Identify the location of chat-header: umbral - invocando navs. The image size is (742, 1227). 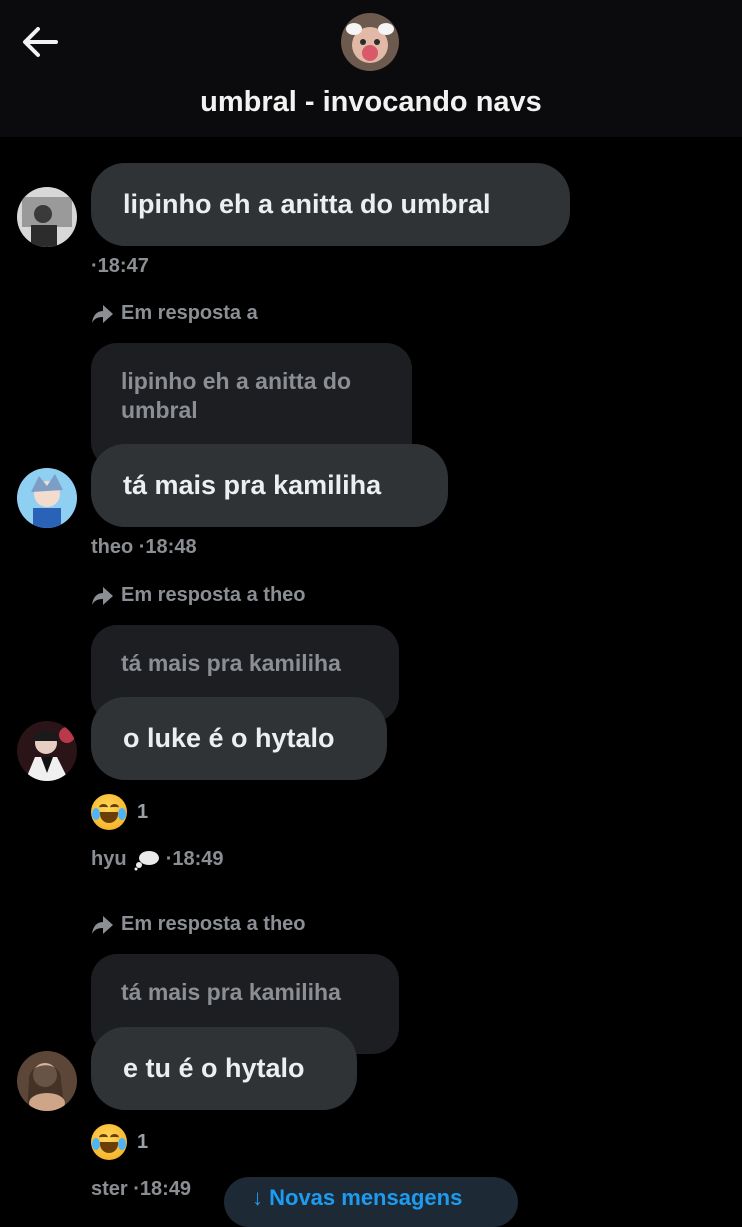
(371, 68).